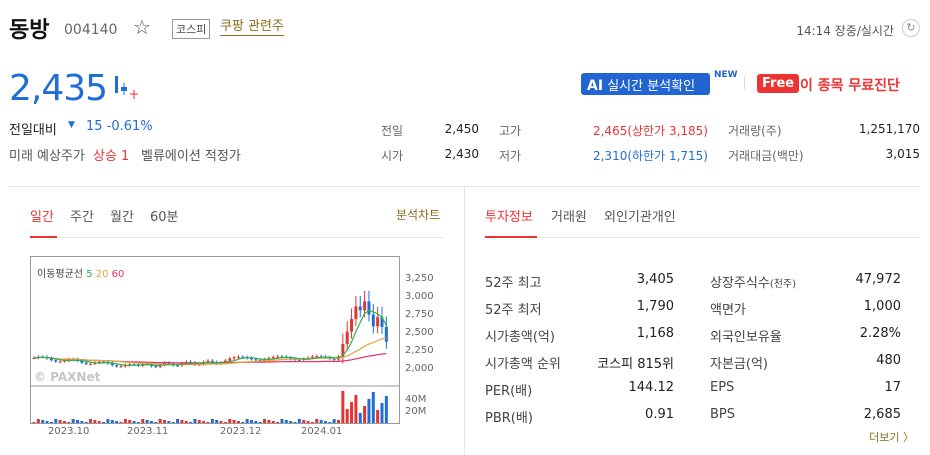  What do you see at coordinates (891, 437) in the screenshot?
I see `more-link: 더보기 〉` at bounding box center [891, 437].